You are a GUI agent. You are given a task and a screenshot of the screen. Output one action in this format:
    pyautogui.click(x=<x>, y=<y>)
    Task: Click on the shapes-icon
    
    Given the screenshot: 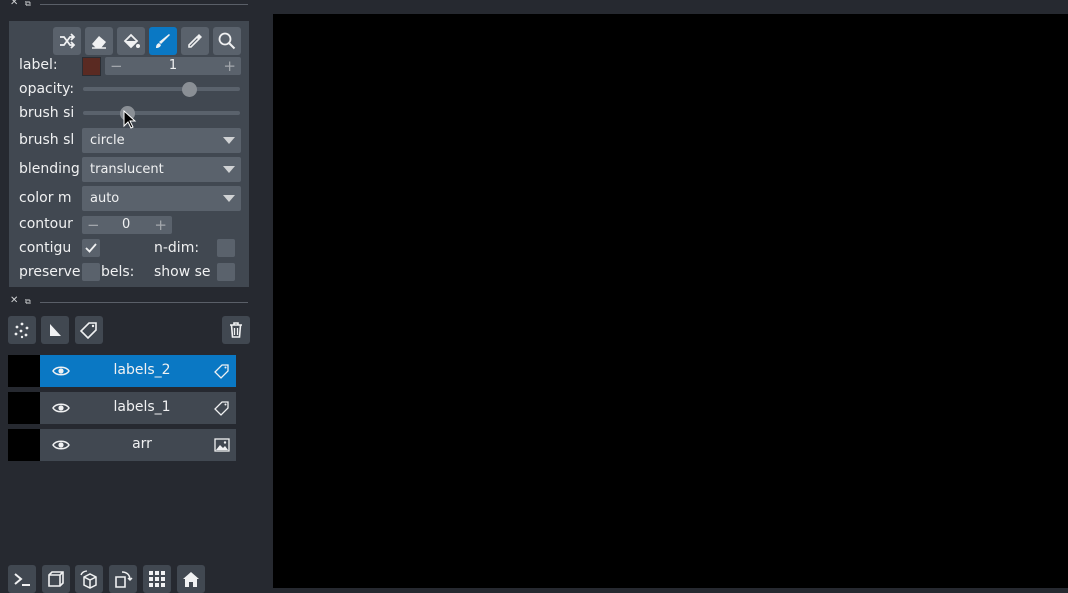 What is the action you would take?
    pyautogui.click(x=55, y=330)
    